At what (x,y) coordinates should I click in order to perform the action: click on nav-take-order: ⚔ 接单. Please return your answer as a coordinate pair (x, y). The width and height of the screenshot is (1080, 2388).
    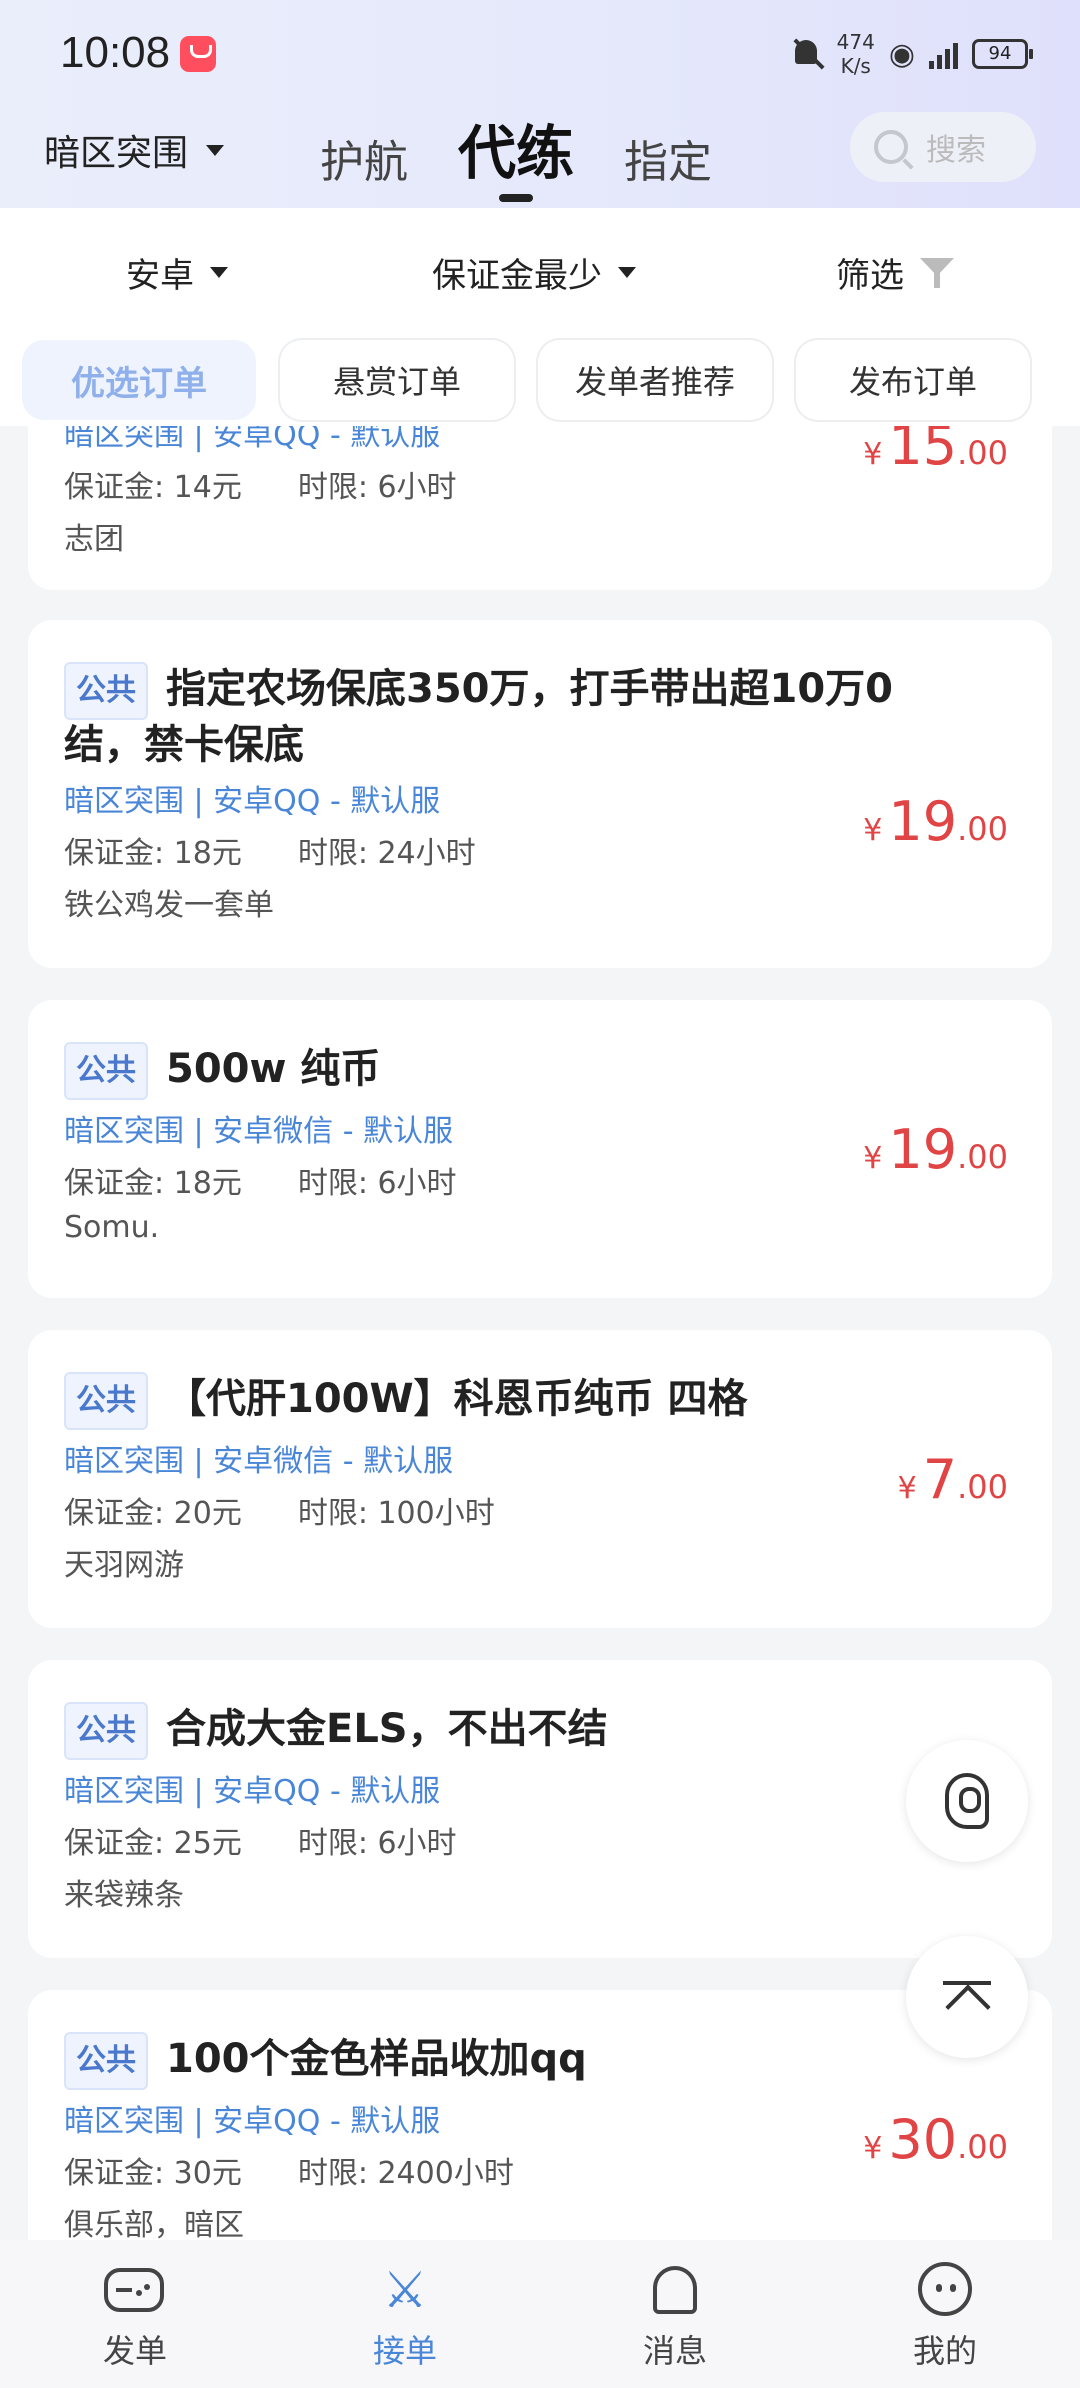
    Looking at the image, I should click on (405, 2314).